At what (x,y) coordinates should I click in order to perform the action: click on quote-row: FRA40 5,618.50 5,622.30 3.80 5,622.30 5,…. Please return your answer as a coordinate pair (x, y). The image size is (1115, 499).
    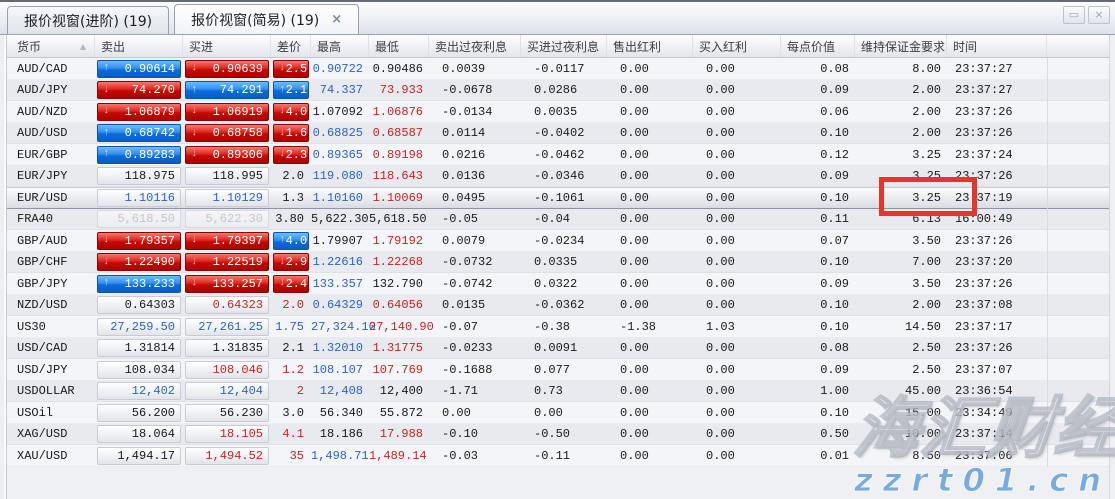
    Looking at the image, I should click on (561, 219).